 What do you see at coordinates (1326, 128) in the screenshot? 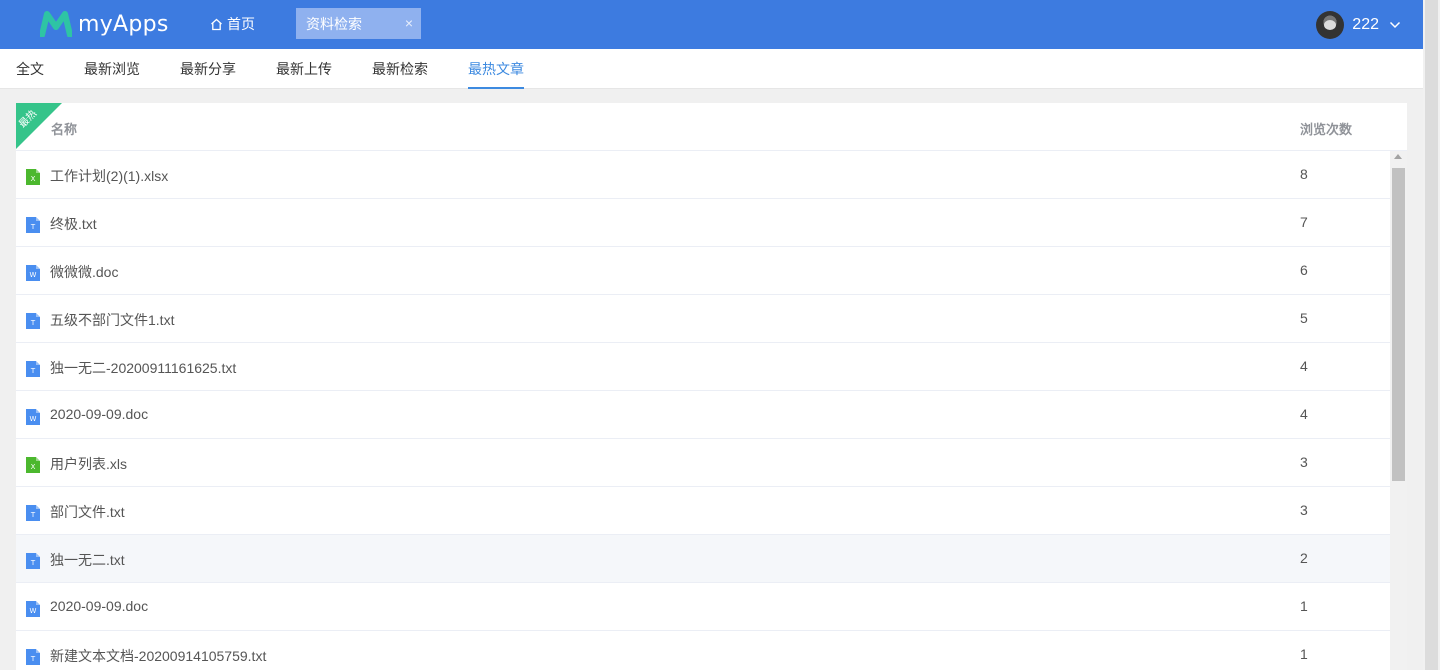
I see `column-header-view-count: 浏览次数` at bounding box center [1326, 128].